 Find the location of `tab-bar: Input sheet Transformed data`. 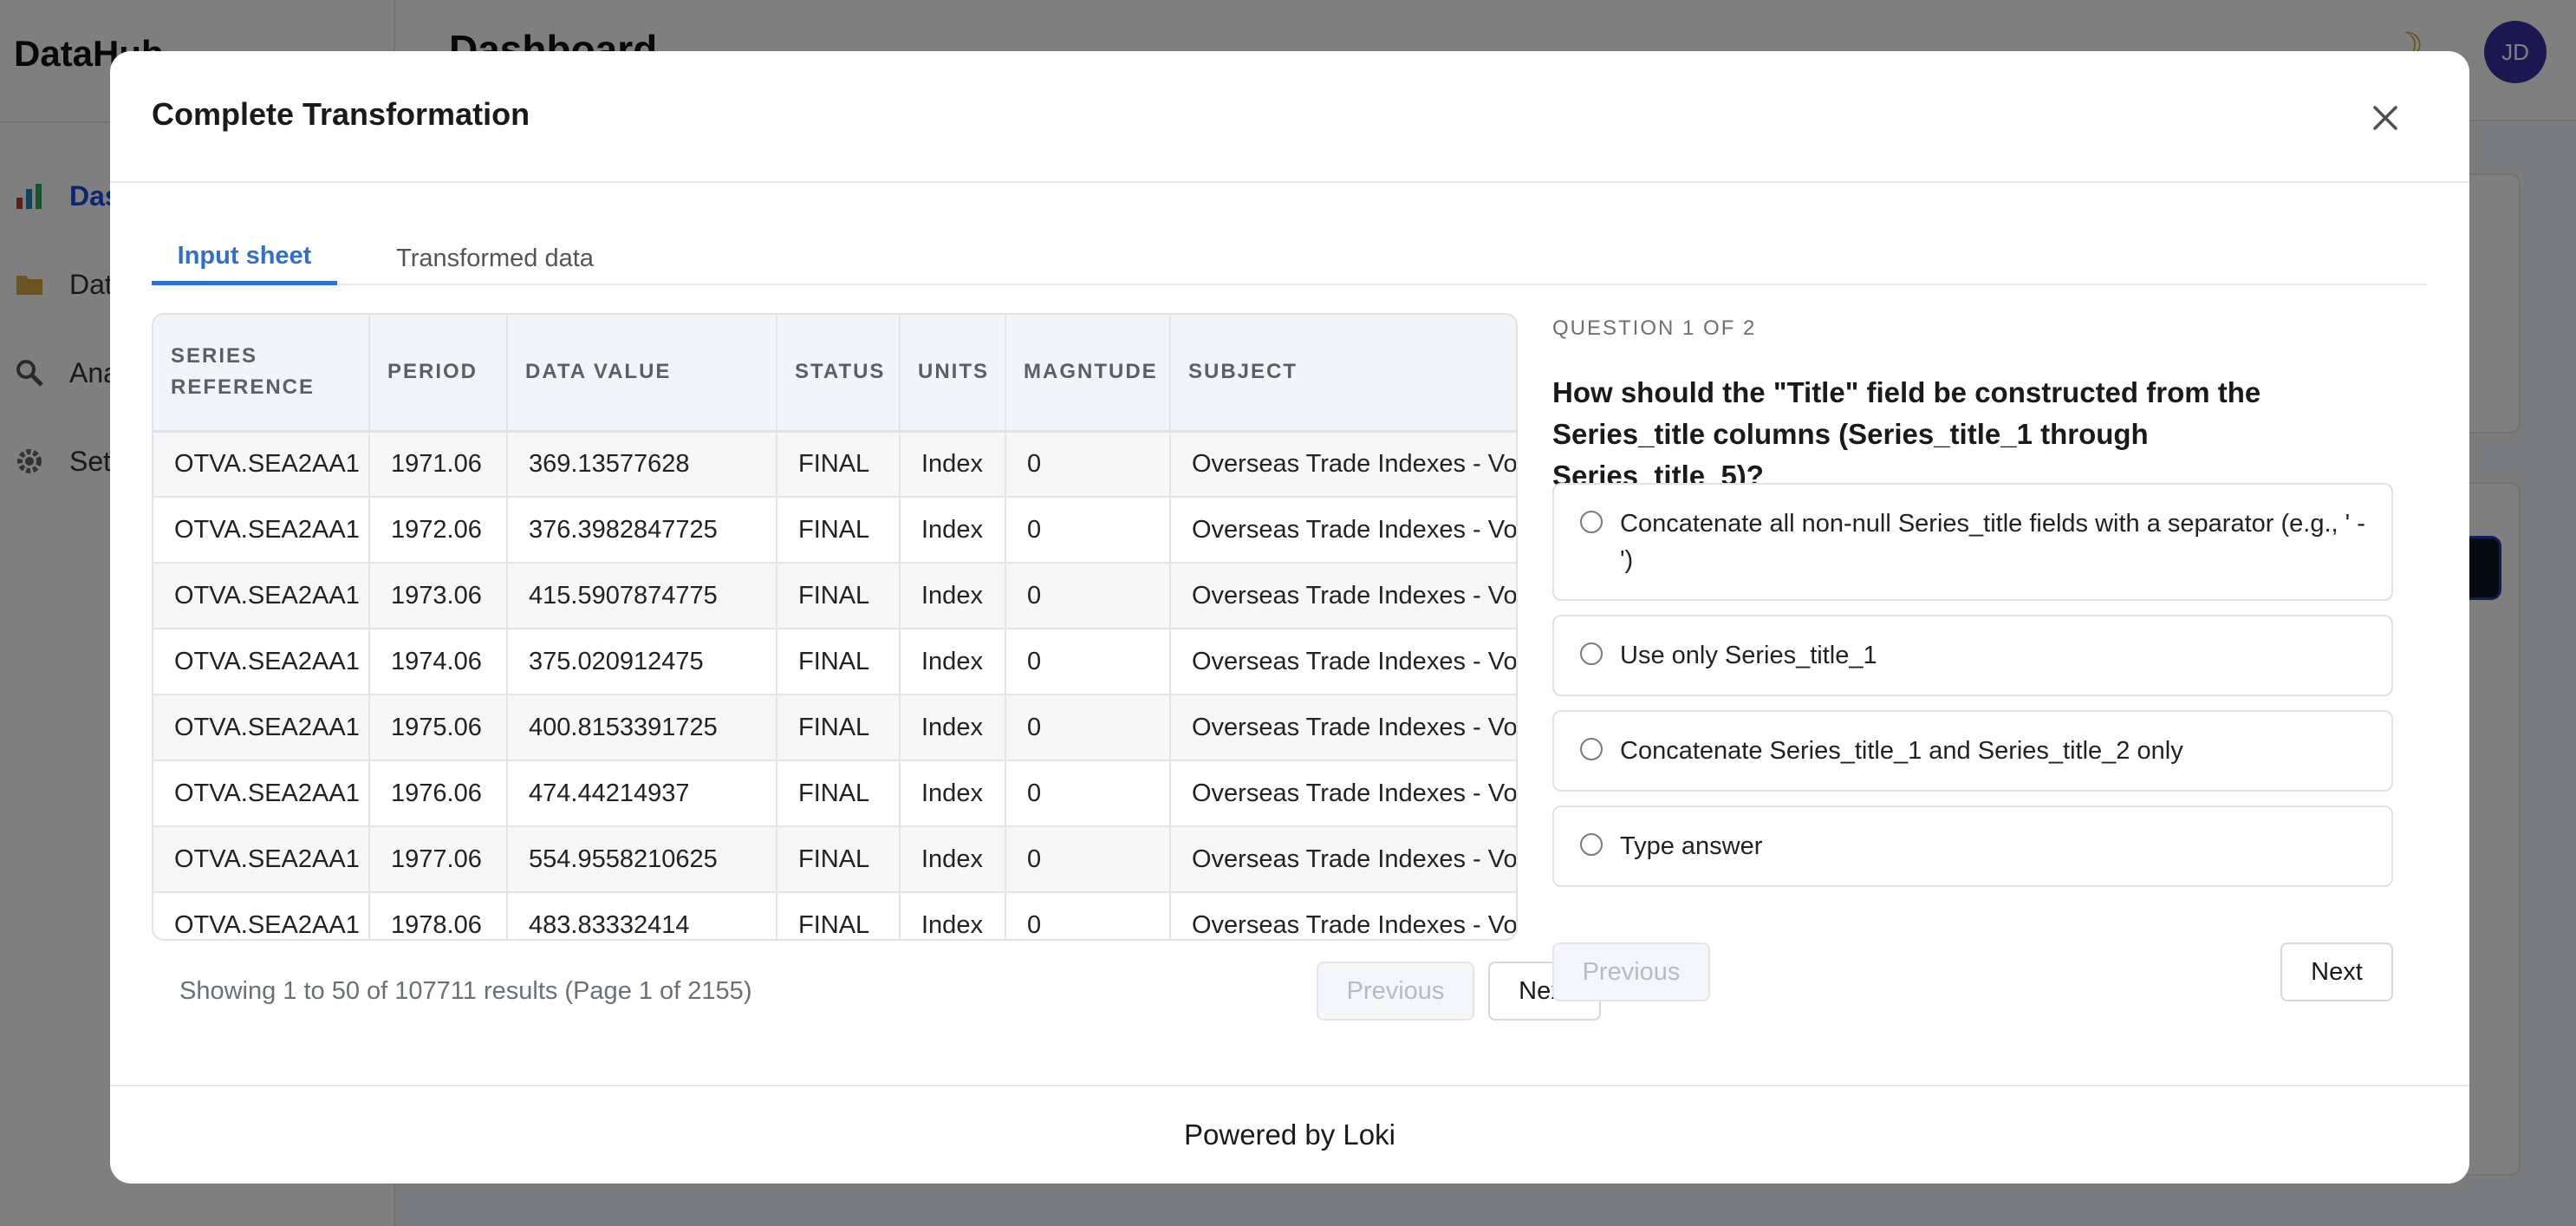

tab-bar: Input sheet Transformed data is located at coordinates (1290, 258).